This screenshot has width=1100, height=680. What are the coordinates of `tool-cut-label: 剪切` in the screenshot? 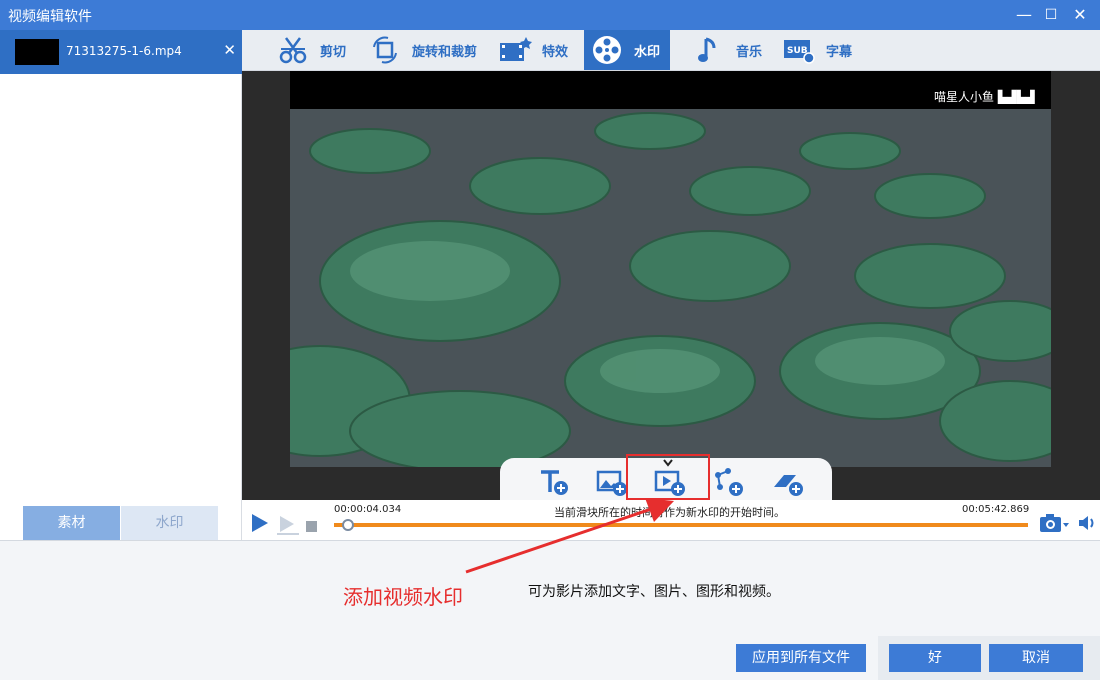 It's located at (333, 52).